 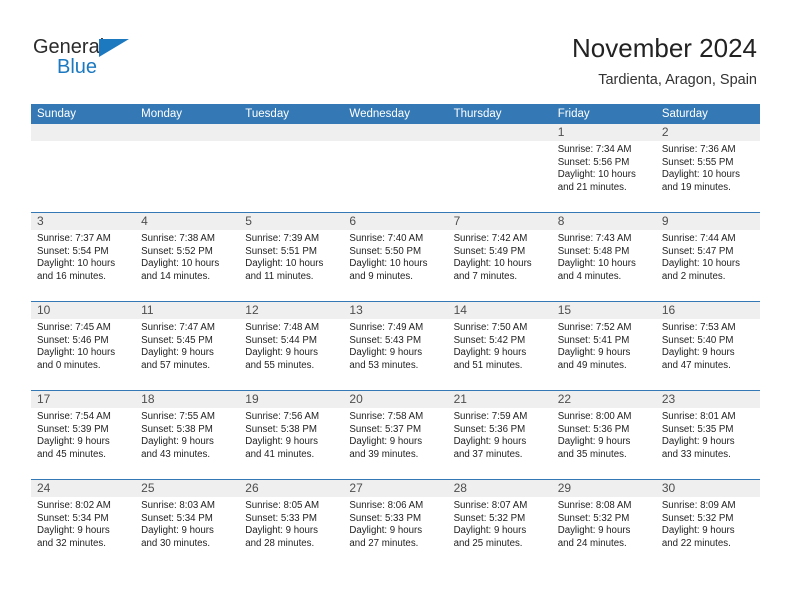 I want to click on day-number: 27, so click(x=356, y=488).